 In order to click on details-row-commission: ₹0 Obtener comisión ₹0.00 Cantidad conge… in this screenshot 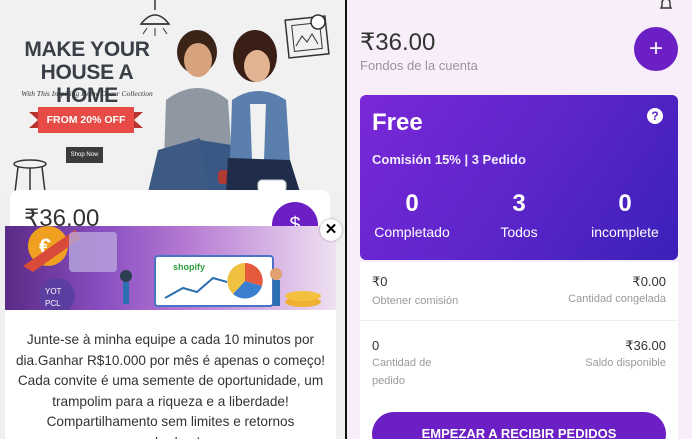, I will do `click(519, 291)`.